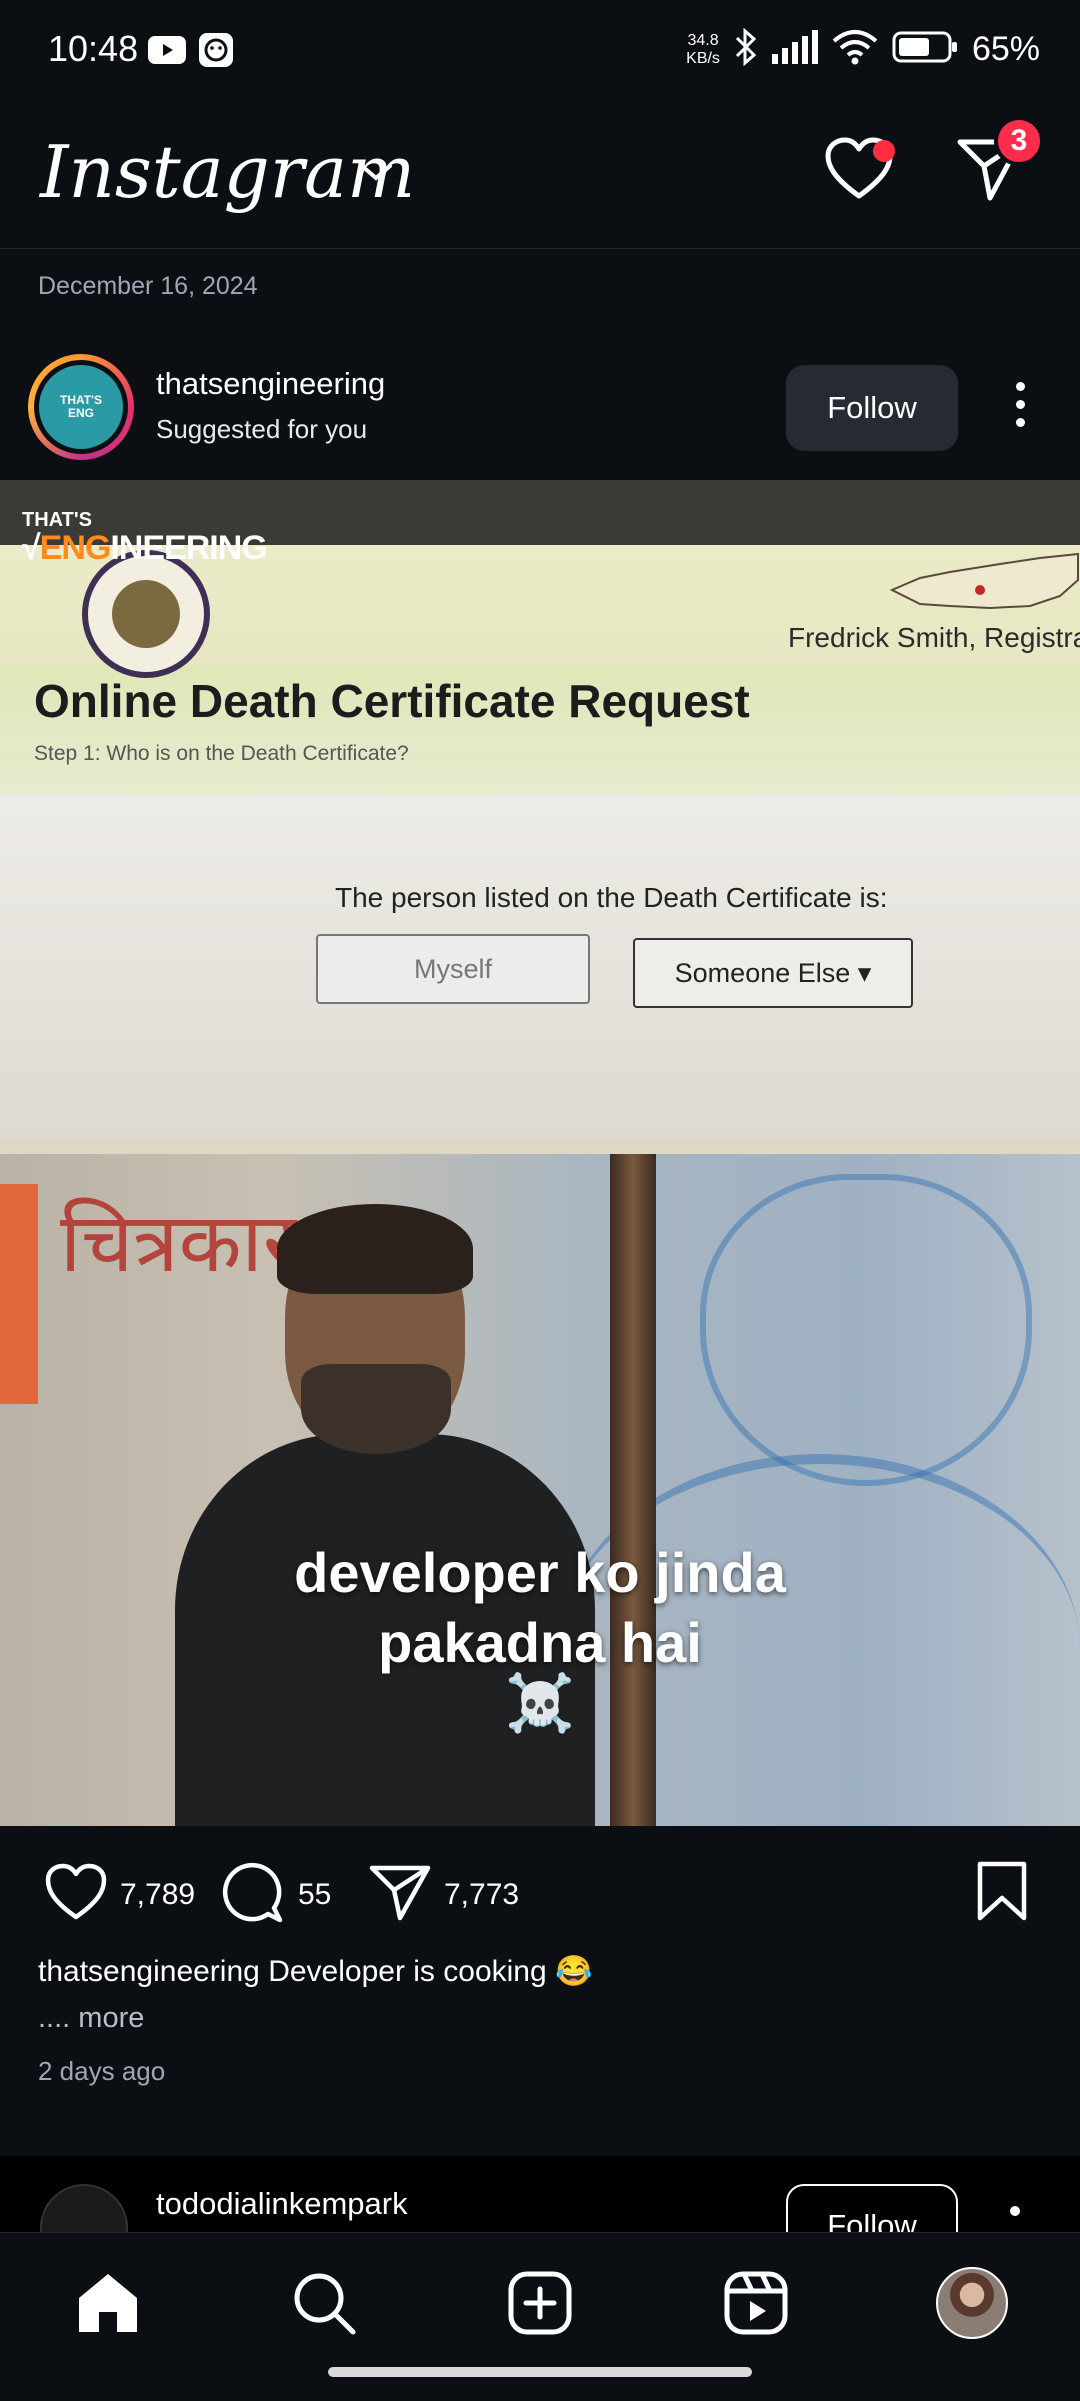 This screenshot has height=2401, width=1080. Describe the element at coordinates (540, 2303) in the screenshot. I see `create-post-icon` at that location.